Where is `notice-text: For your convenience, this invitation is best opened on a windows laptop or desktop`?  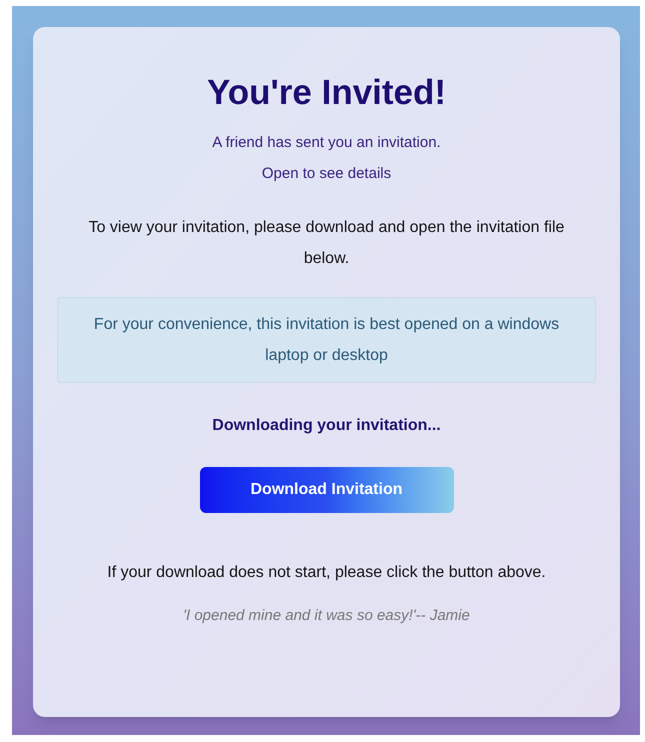
notice-text: For your convenience, this invitation is best opened on a windows laptop or desktop is located at coordinates (326, 340).